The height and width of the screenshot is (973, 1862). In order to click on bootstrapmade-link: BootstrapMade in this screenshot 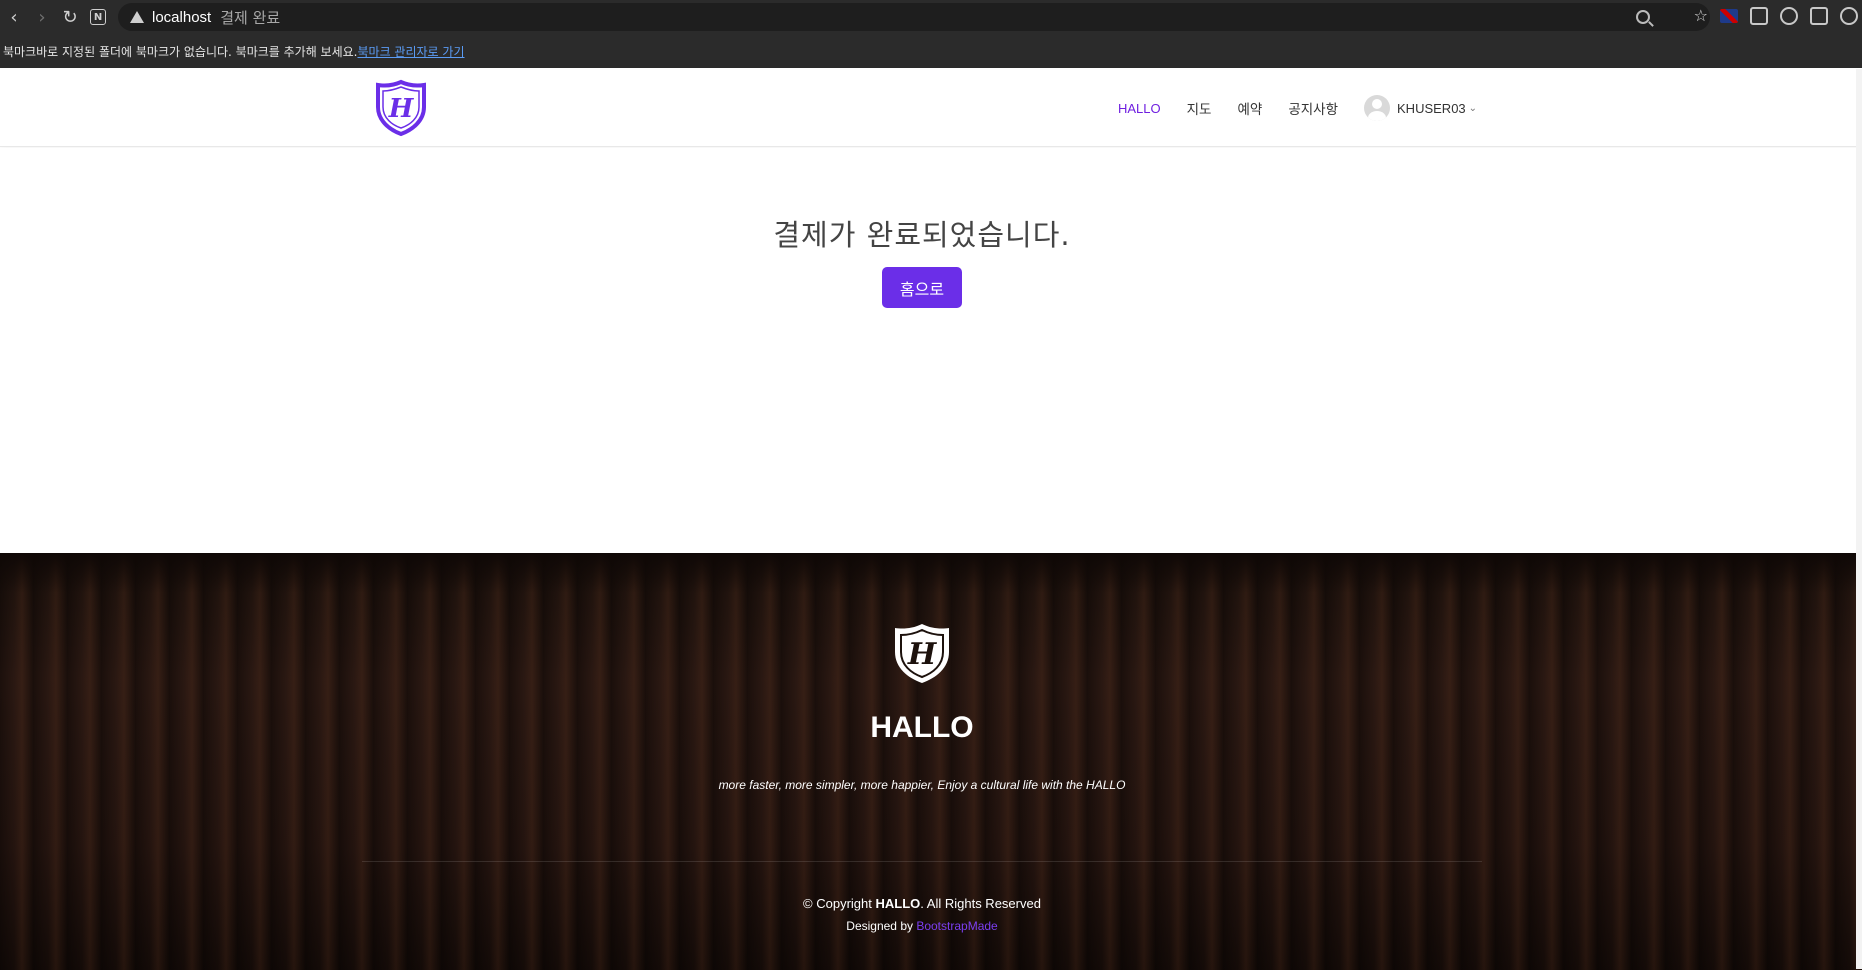, I will do `click(956, 926)`.